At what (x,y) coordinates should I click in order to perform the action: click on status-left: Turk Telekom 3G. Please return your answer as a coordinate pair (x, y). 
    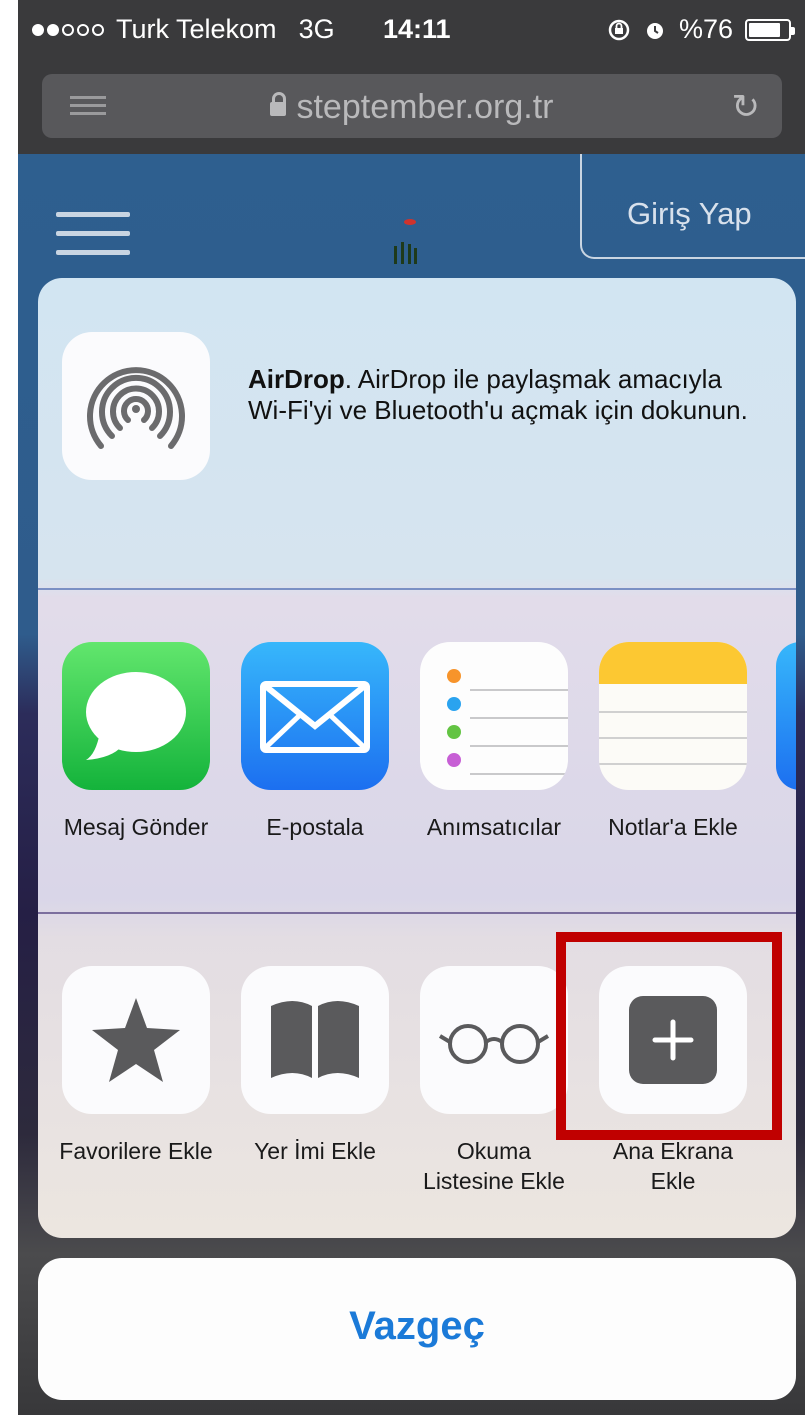
    Looking at the image, I should click on (183, 29).